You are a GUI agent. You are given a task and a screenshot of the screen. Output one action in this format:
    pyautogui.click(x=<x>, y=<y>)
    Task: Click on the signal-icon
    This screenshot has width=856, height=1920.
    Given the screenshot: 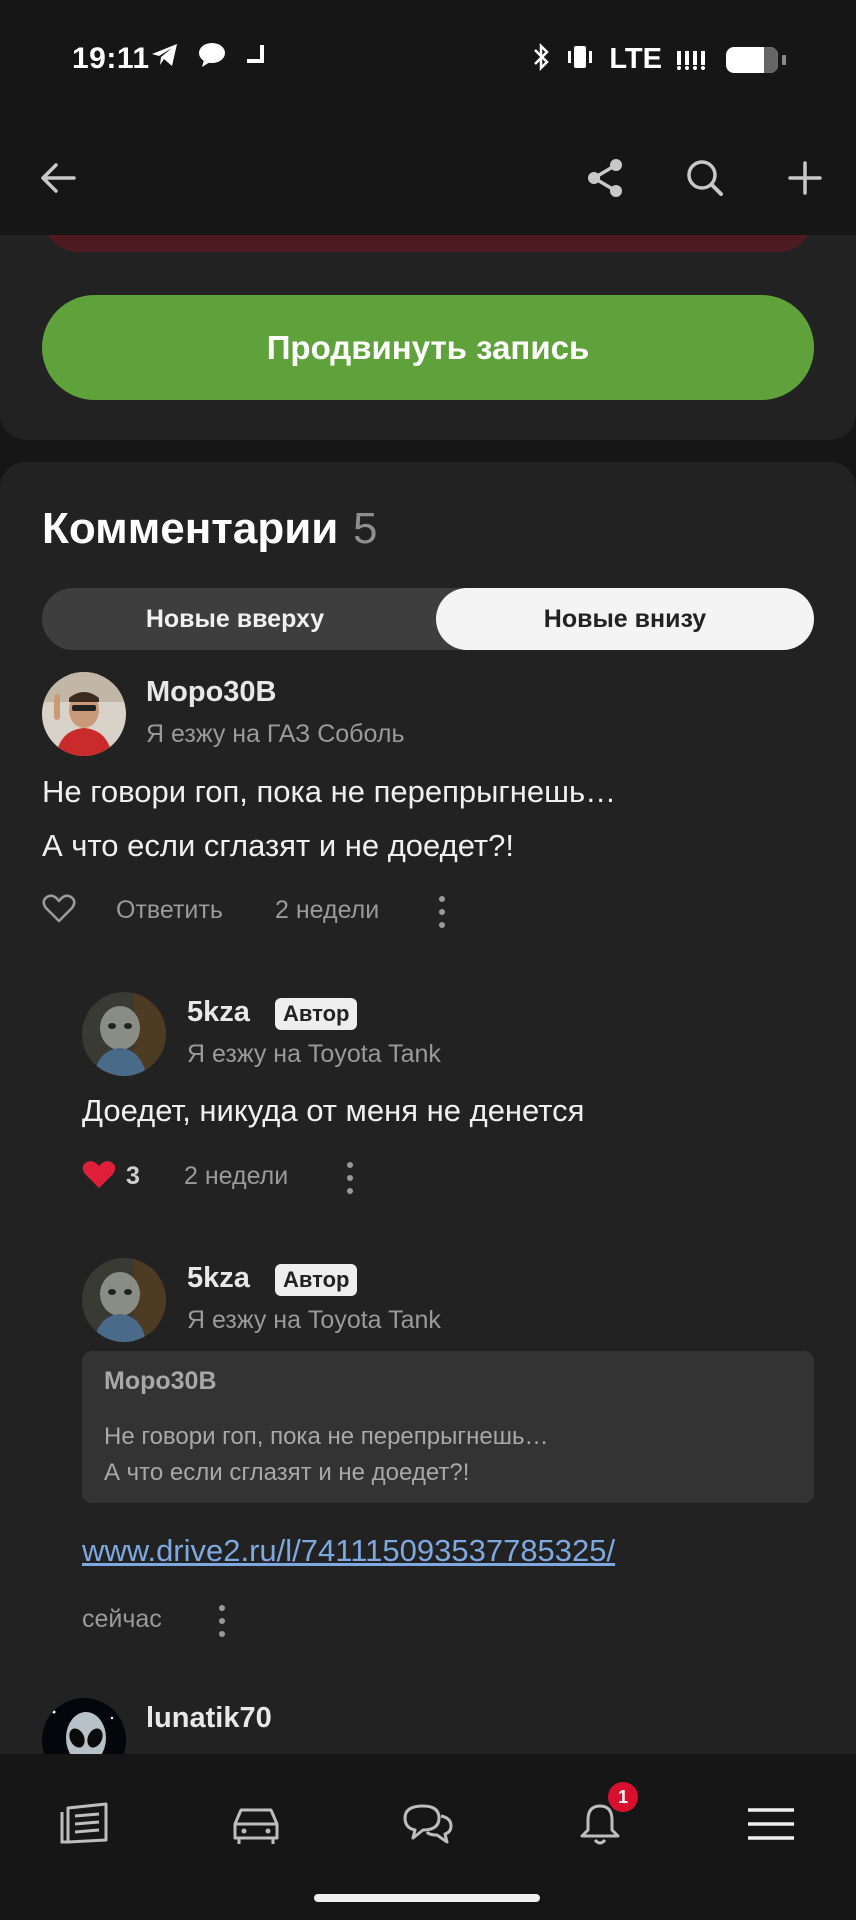 What is the action you would take?
    pyautogui.click(x=694, y=59)
    